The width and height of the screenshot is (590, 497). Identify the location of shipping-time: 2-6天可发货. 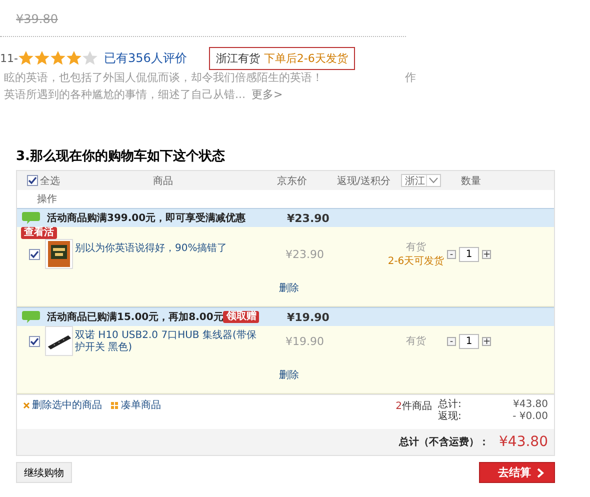
(416, 261).